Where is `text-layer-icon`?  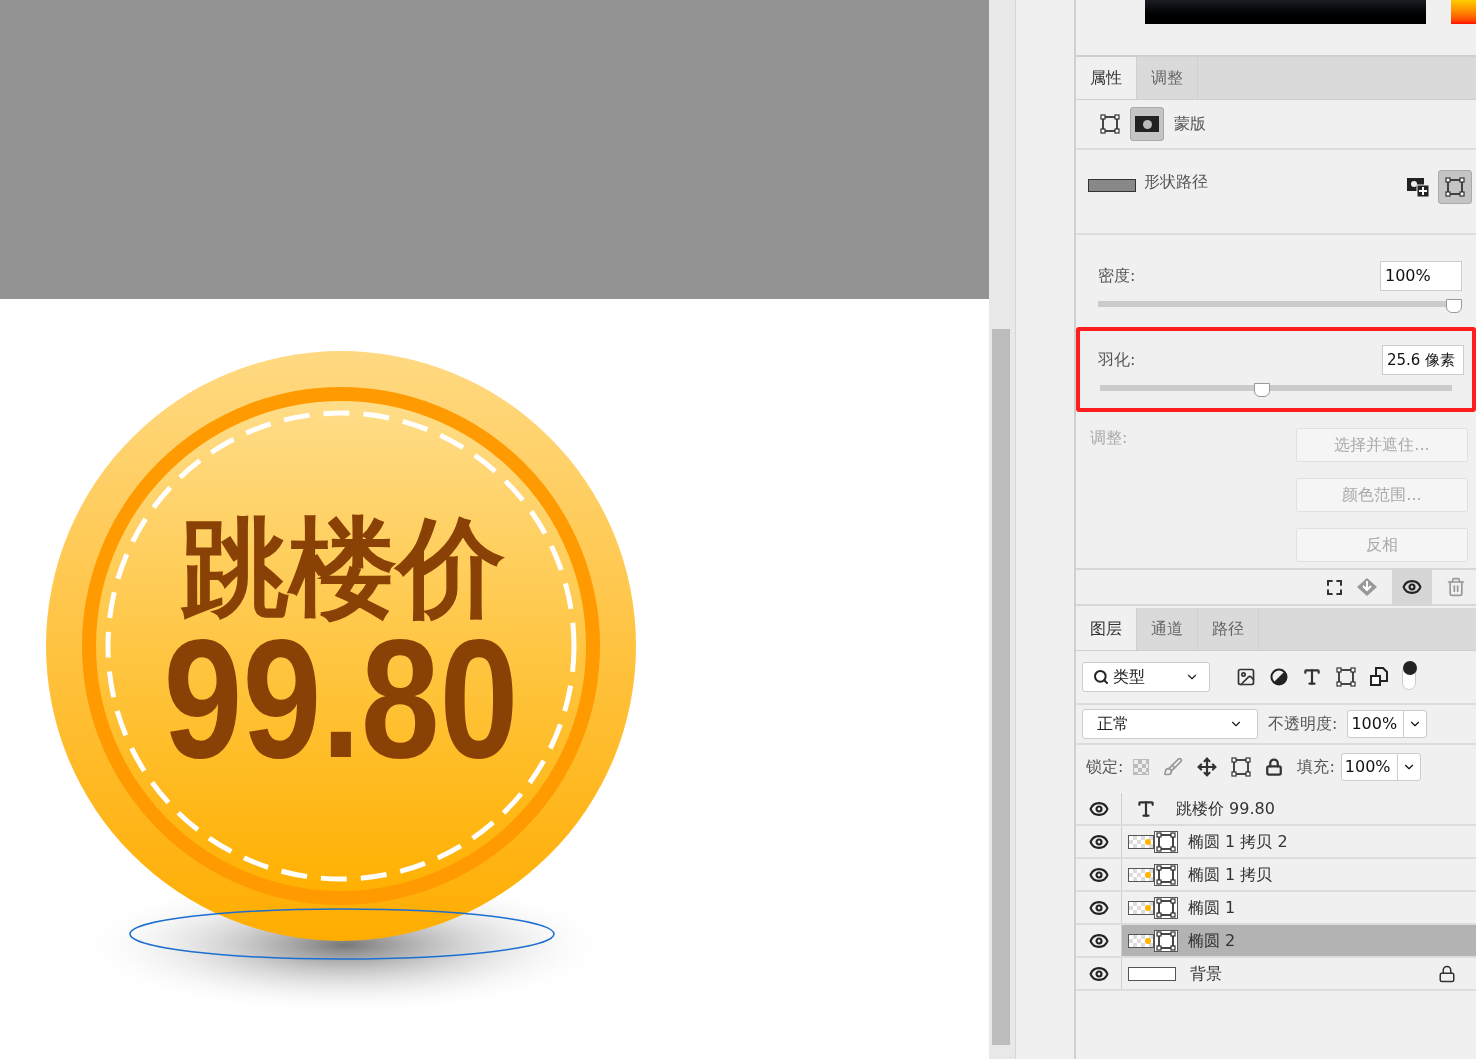
text-layer-icon is located at coordinates (1146, 808).